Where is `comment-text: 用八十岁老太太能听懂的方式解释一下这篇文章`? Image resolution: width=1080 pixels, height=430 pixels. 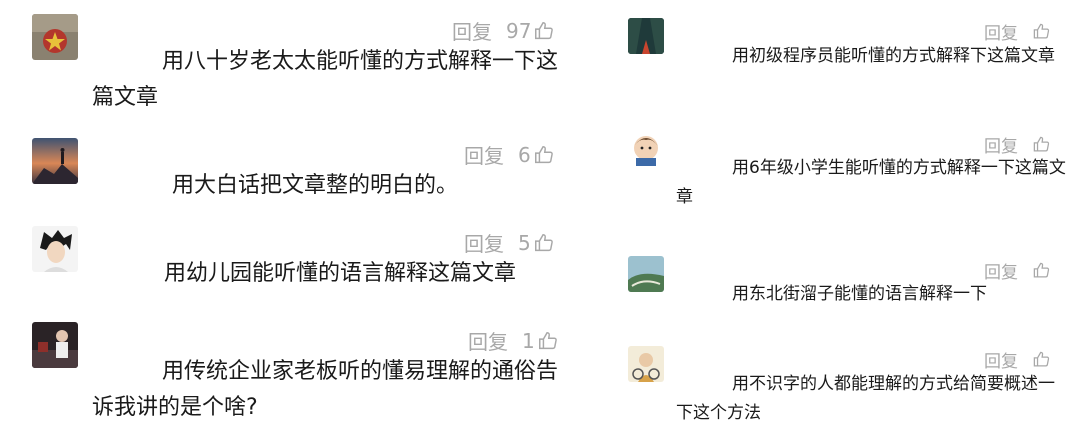
comment-text: 用八十岁老太太能听懂的方式解释一下这篇文章 is located at coordinates (325, 79).